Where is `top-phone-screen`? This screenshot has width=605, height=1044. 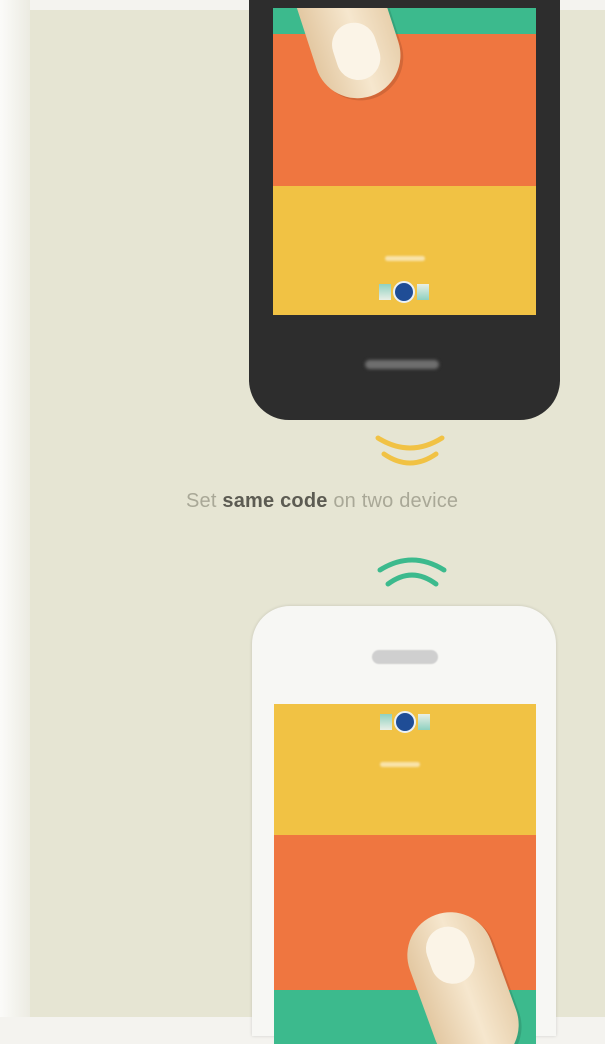
top-phone-screen is located at coordinates (404, 161).